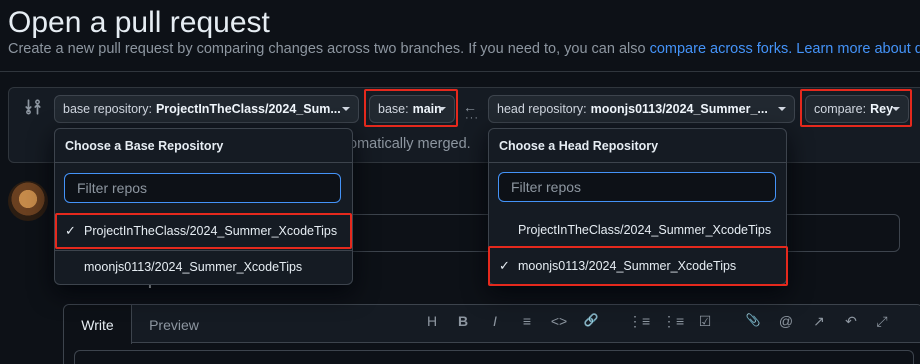 This screenshot has width=920, height=364. I want to click on bold-icon: B, so click(463, 321).